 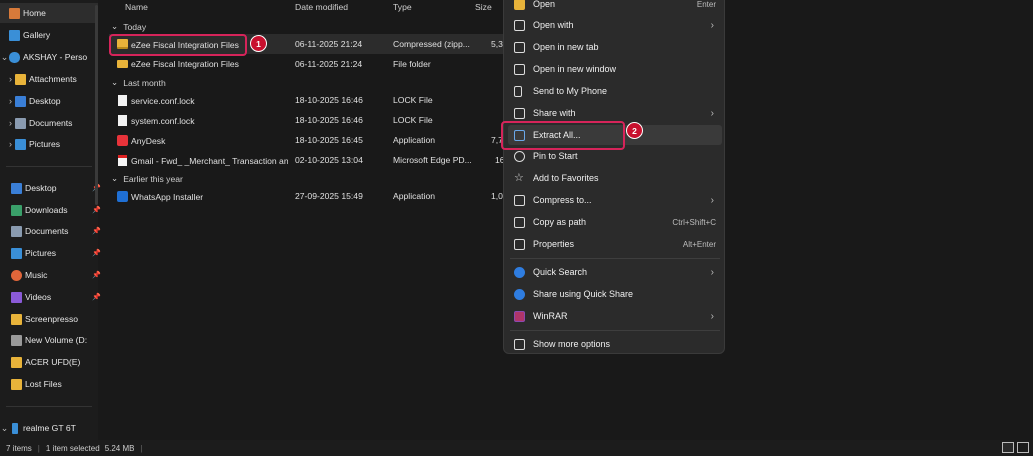 I want to click on menu-item-open-new-window: Open in new window, so click(x=615, y=69).